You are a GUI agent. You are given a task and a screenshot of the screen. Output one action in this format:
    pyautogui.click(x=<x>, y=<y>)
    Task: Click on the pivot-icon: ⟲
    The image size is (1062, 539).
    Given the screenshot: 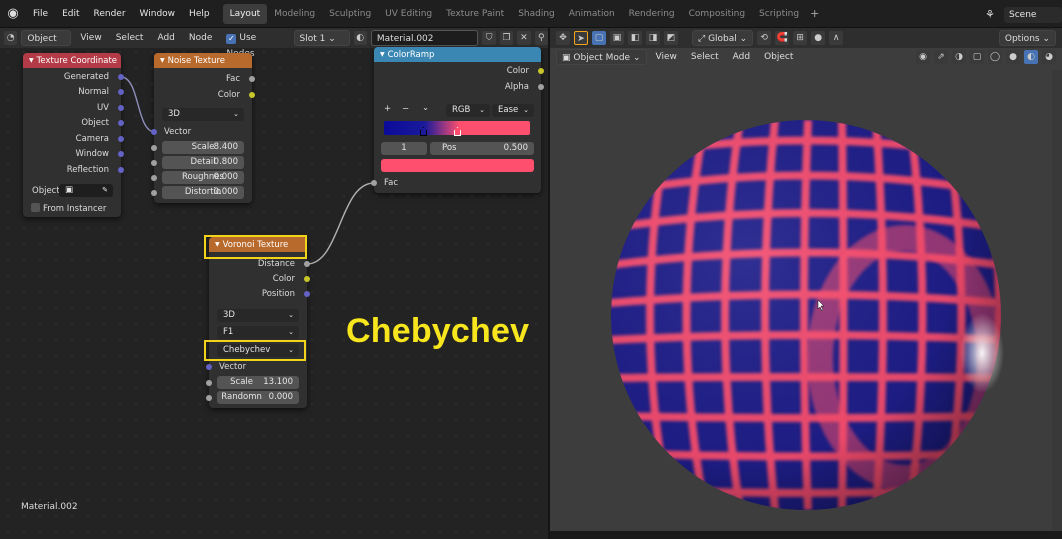 What is the action you would take?
    pyautogui.click(x=764, y=38)
    